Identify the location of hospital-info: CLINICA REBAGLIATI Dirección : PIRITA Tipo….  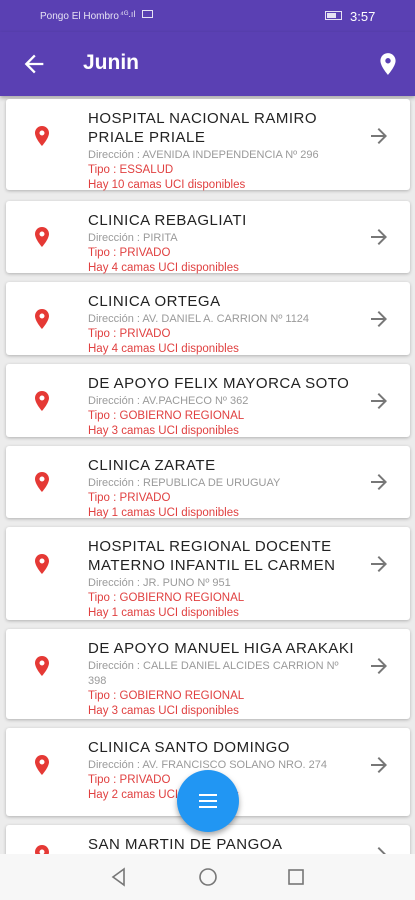
(222, 243).